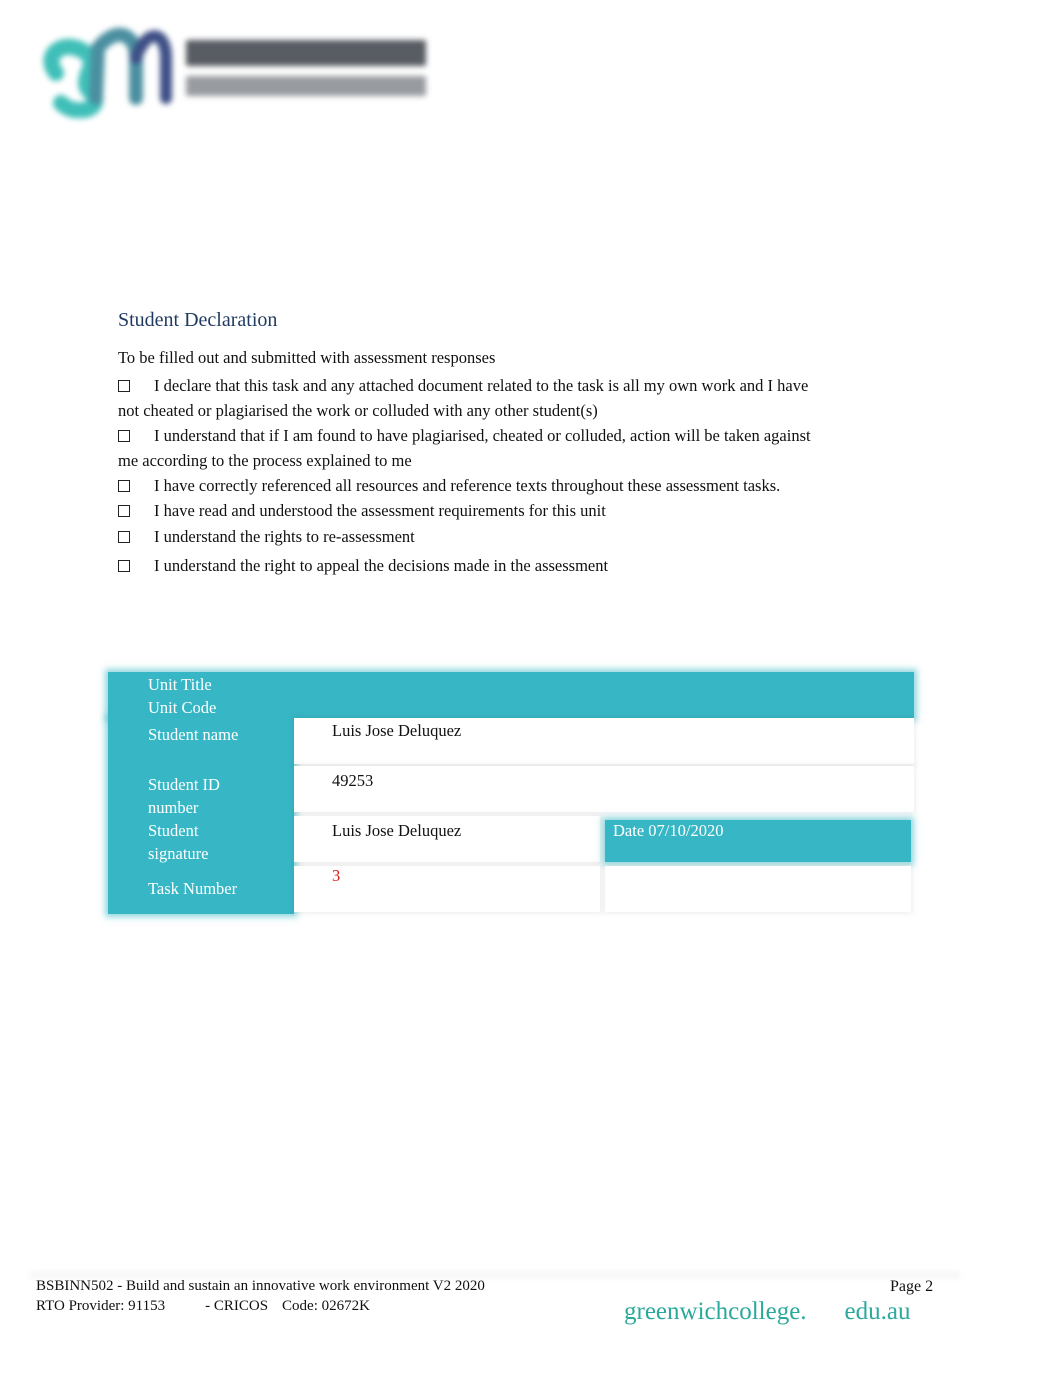  Describe the element at coordinates (193, 734) in the screenshot. I see `student-name-label: Student name` at that location.